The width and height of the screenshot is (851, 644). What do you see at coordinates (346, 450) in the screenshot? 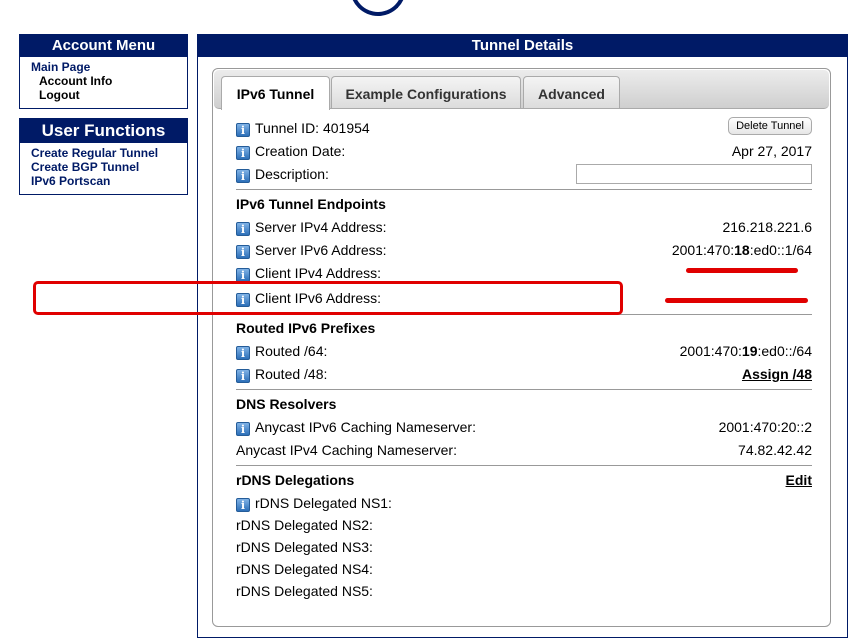
I see `anycast-ipv4-label: Anycast IPv4 Caching Nameserver:` at bounding box center [346, 450].